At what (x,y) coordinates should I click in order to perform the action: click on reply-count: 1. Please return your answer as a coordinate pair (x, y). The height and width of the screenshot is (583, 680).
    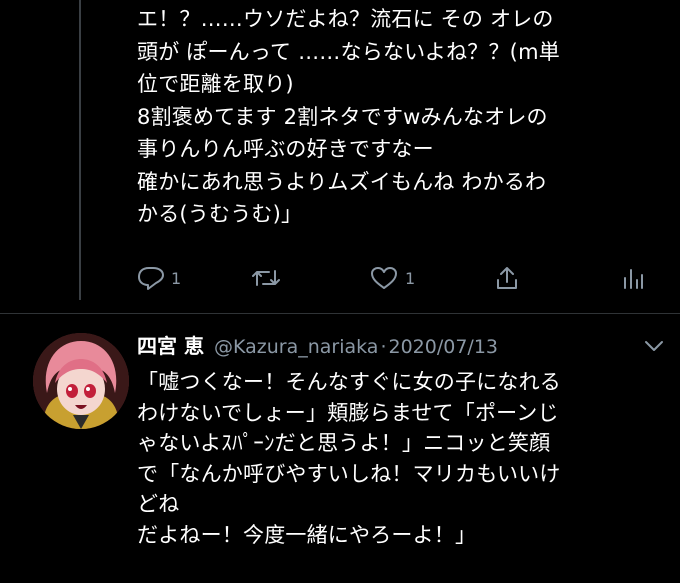
    Looking at the image, I should click on (176, 278).